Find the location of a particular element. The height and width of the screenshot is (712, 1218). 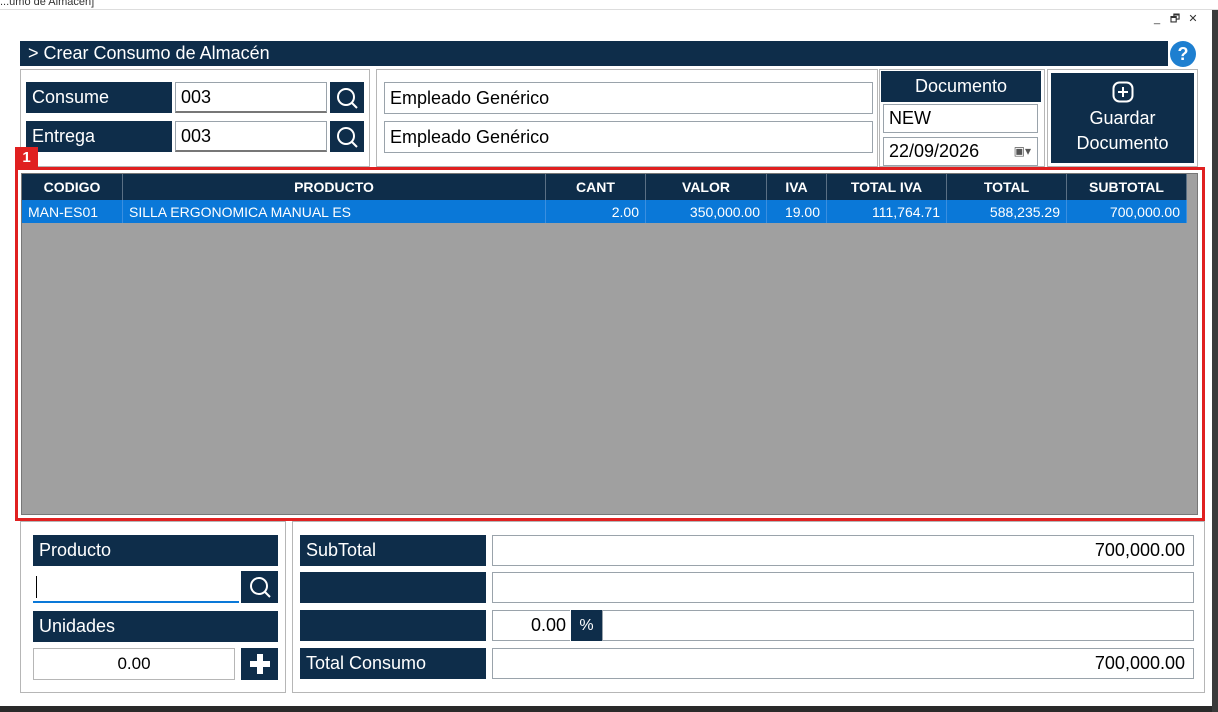

plus-icon is located at coordinates (259, 664).